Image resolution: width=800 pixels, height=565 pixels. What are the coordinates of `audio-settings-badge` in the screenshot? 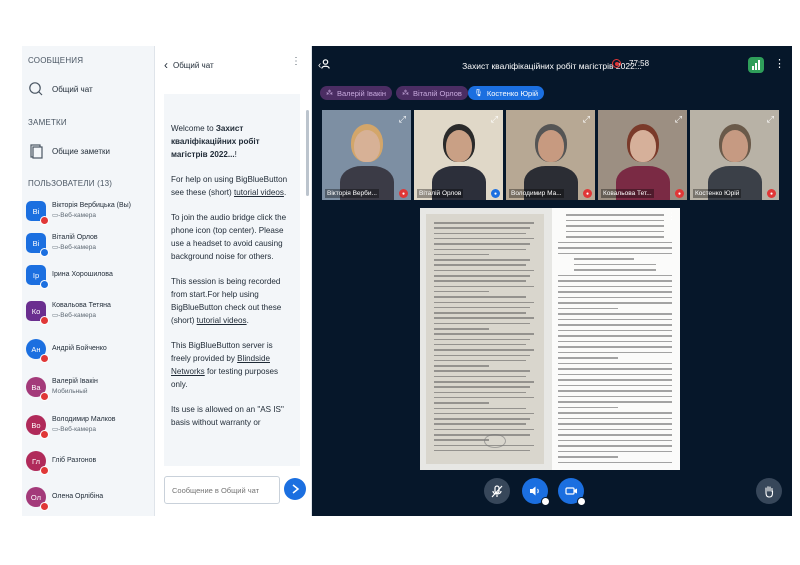 It's located at (545, 501).